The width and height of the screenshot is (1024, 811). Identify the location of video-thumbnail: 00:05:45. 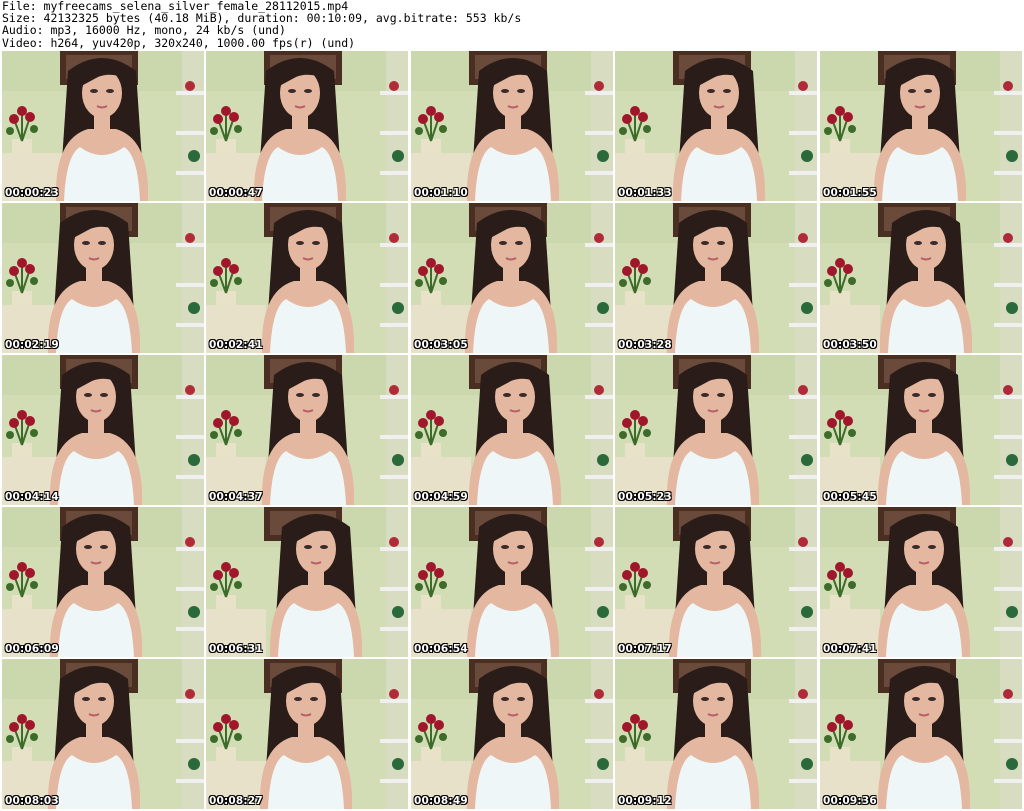
(921, 430).